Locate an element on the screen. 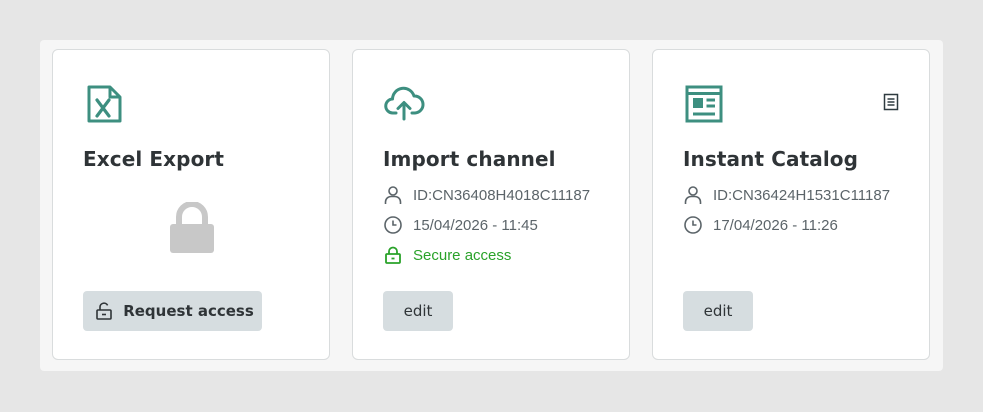  request-access-button: Request access is located at coordinates (172, 311).